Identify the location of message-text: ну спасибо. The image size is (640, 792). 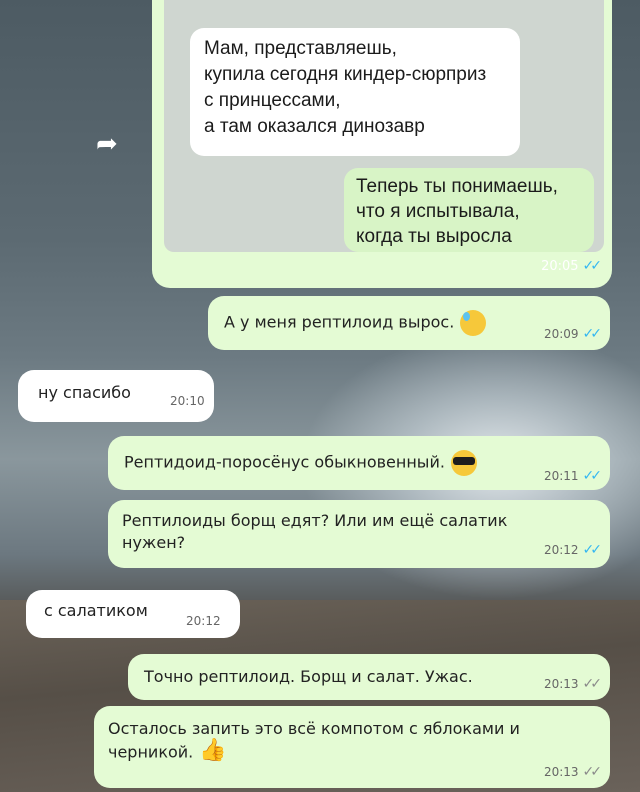
(84, 392).